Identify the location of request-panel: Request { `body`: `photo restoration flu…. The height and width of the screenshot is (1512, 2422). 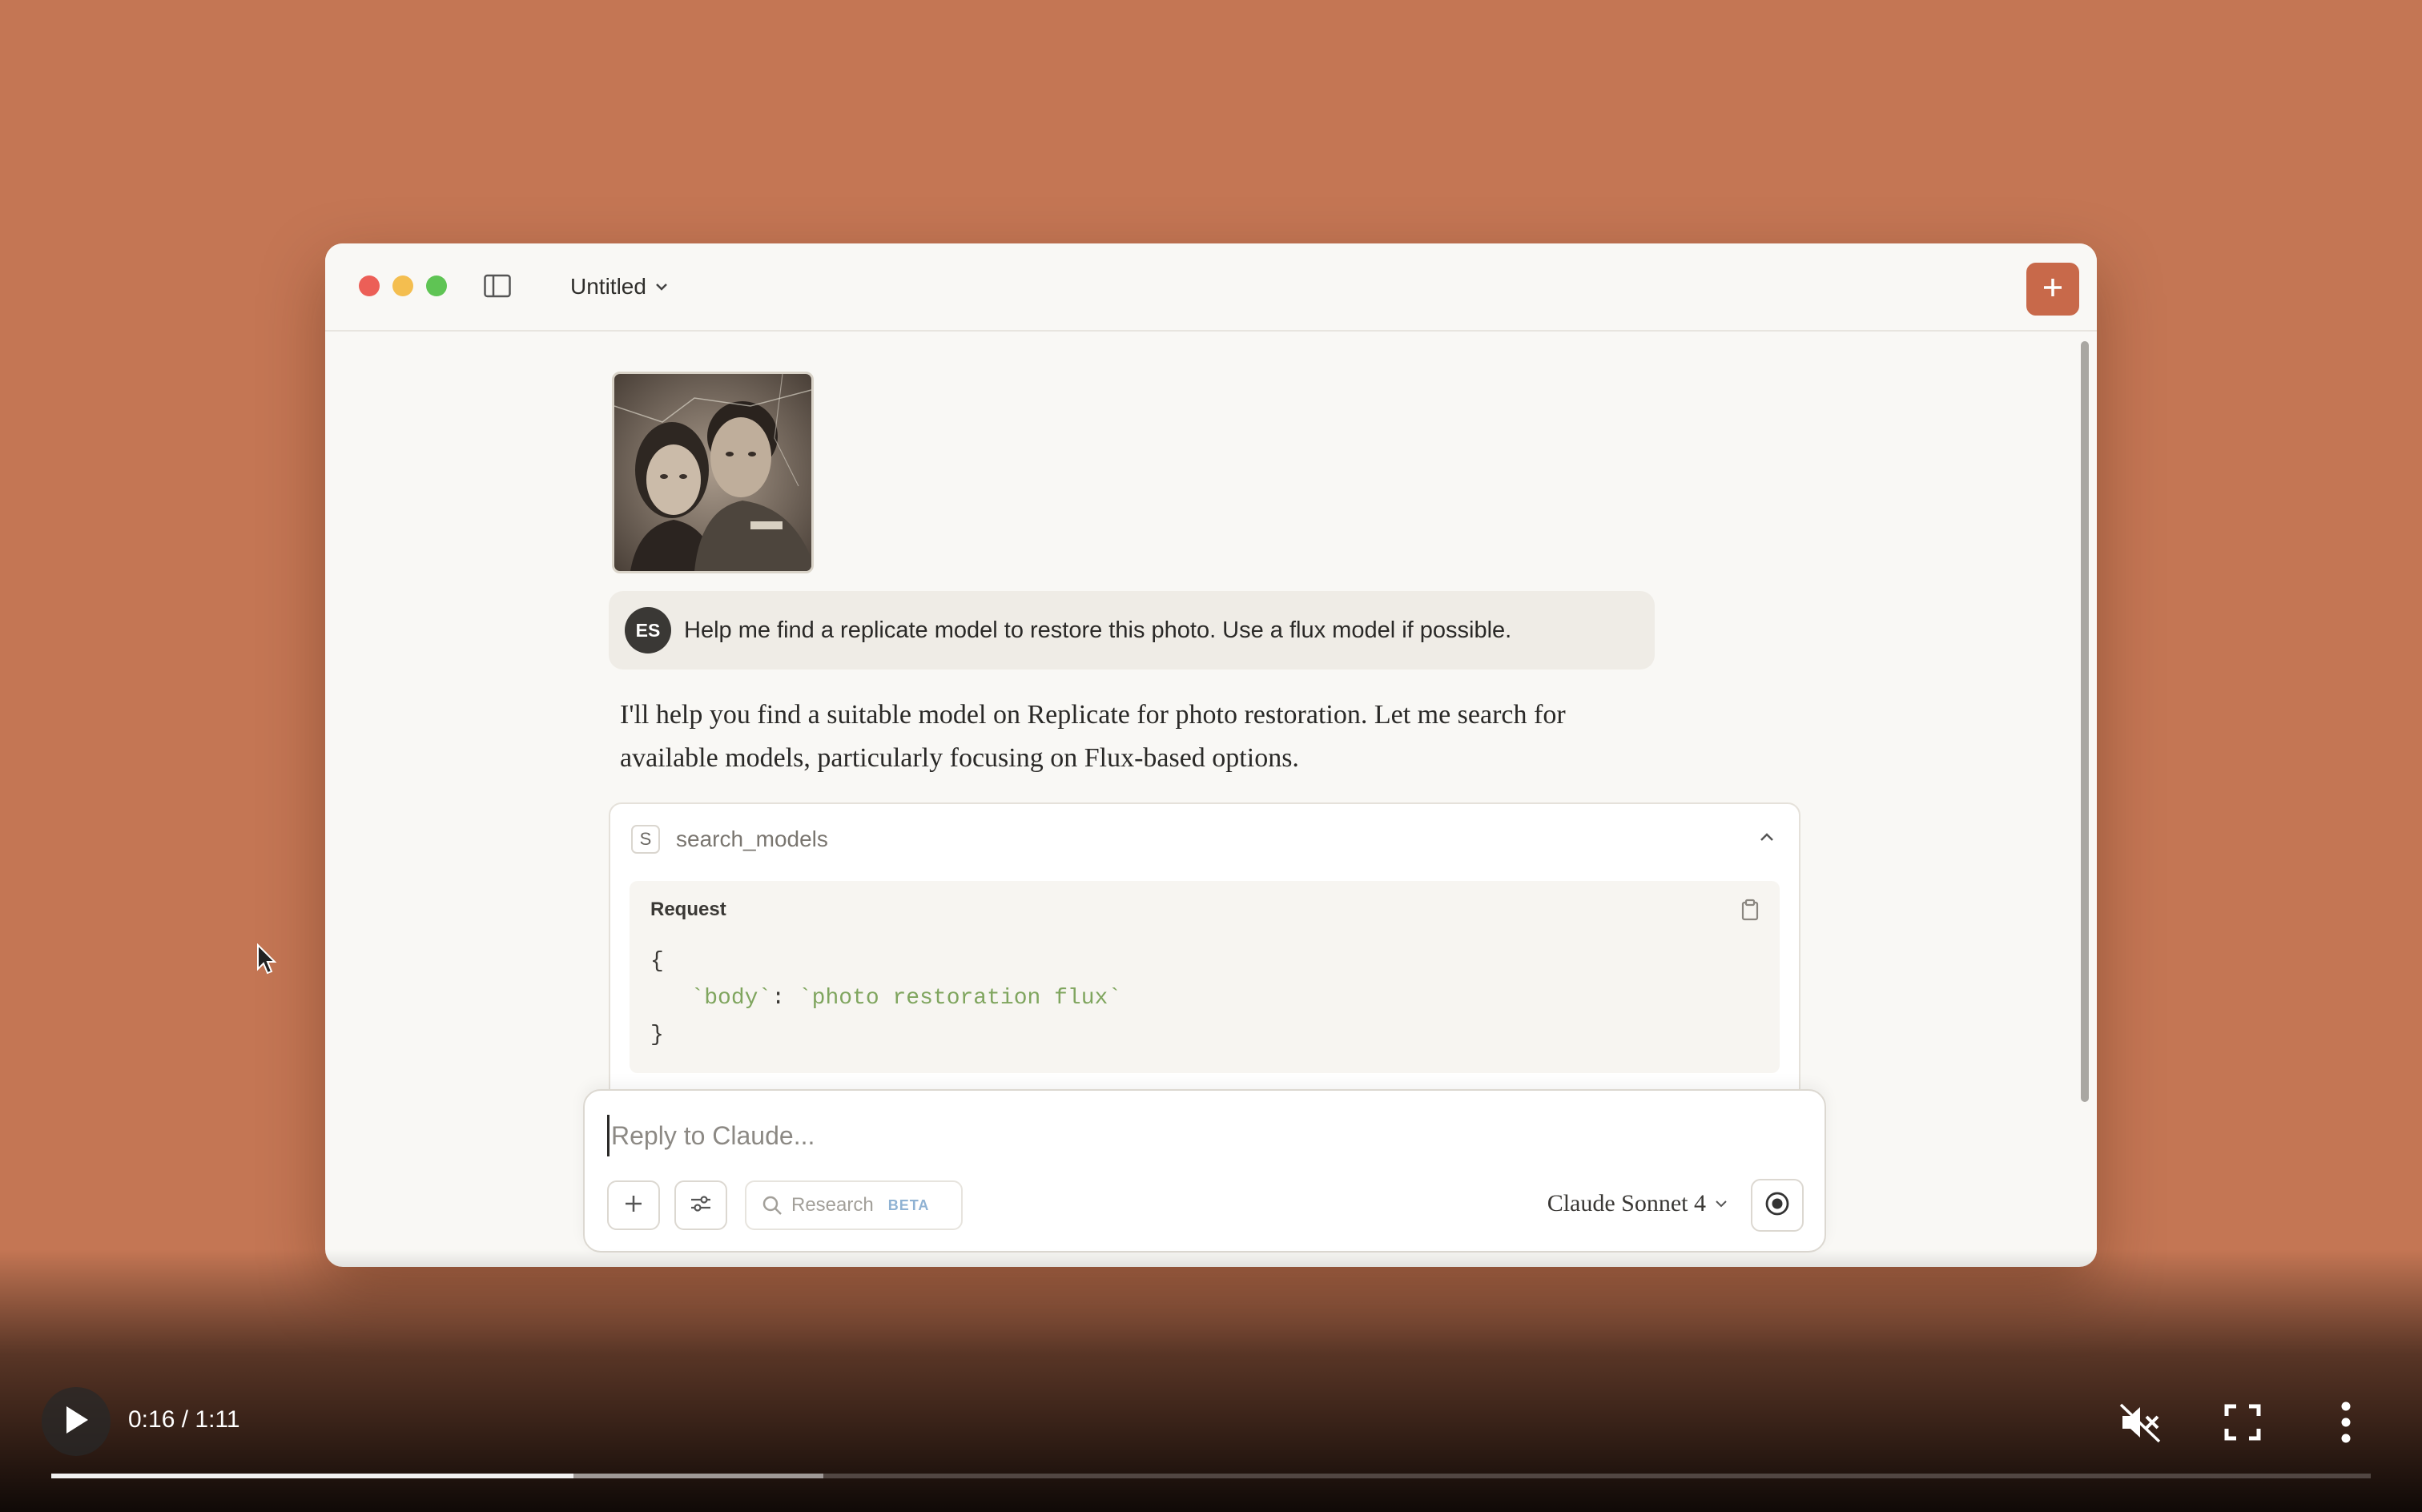
(1205, 977).